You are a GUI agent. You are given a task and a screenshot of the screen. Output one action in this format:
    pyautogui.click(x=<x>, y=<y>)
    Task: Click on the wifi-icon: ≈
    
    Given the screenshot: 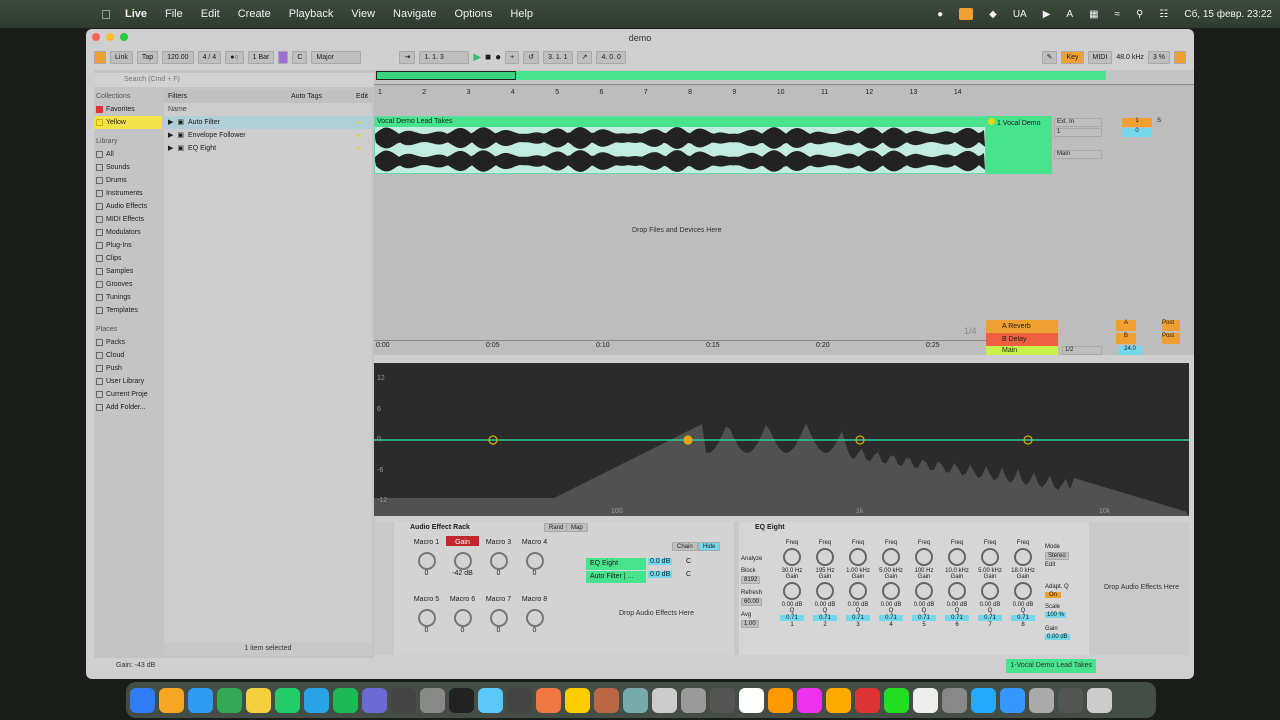 What is the action you would take?
    pyautogui.click(x=1118, y=14)
    